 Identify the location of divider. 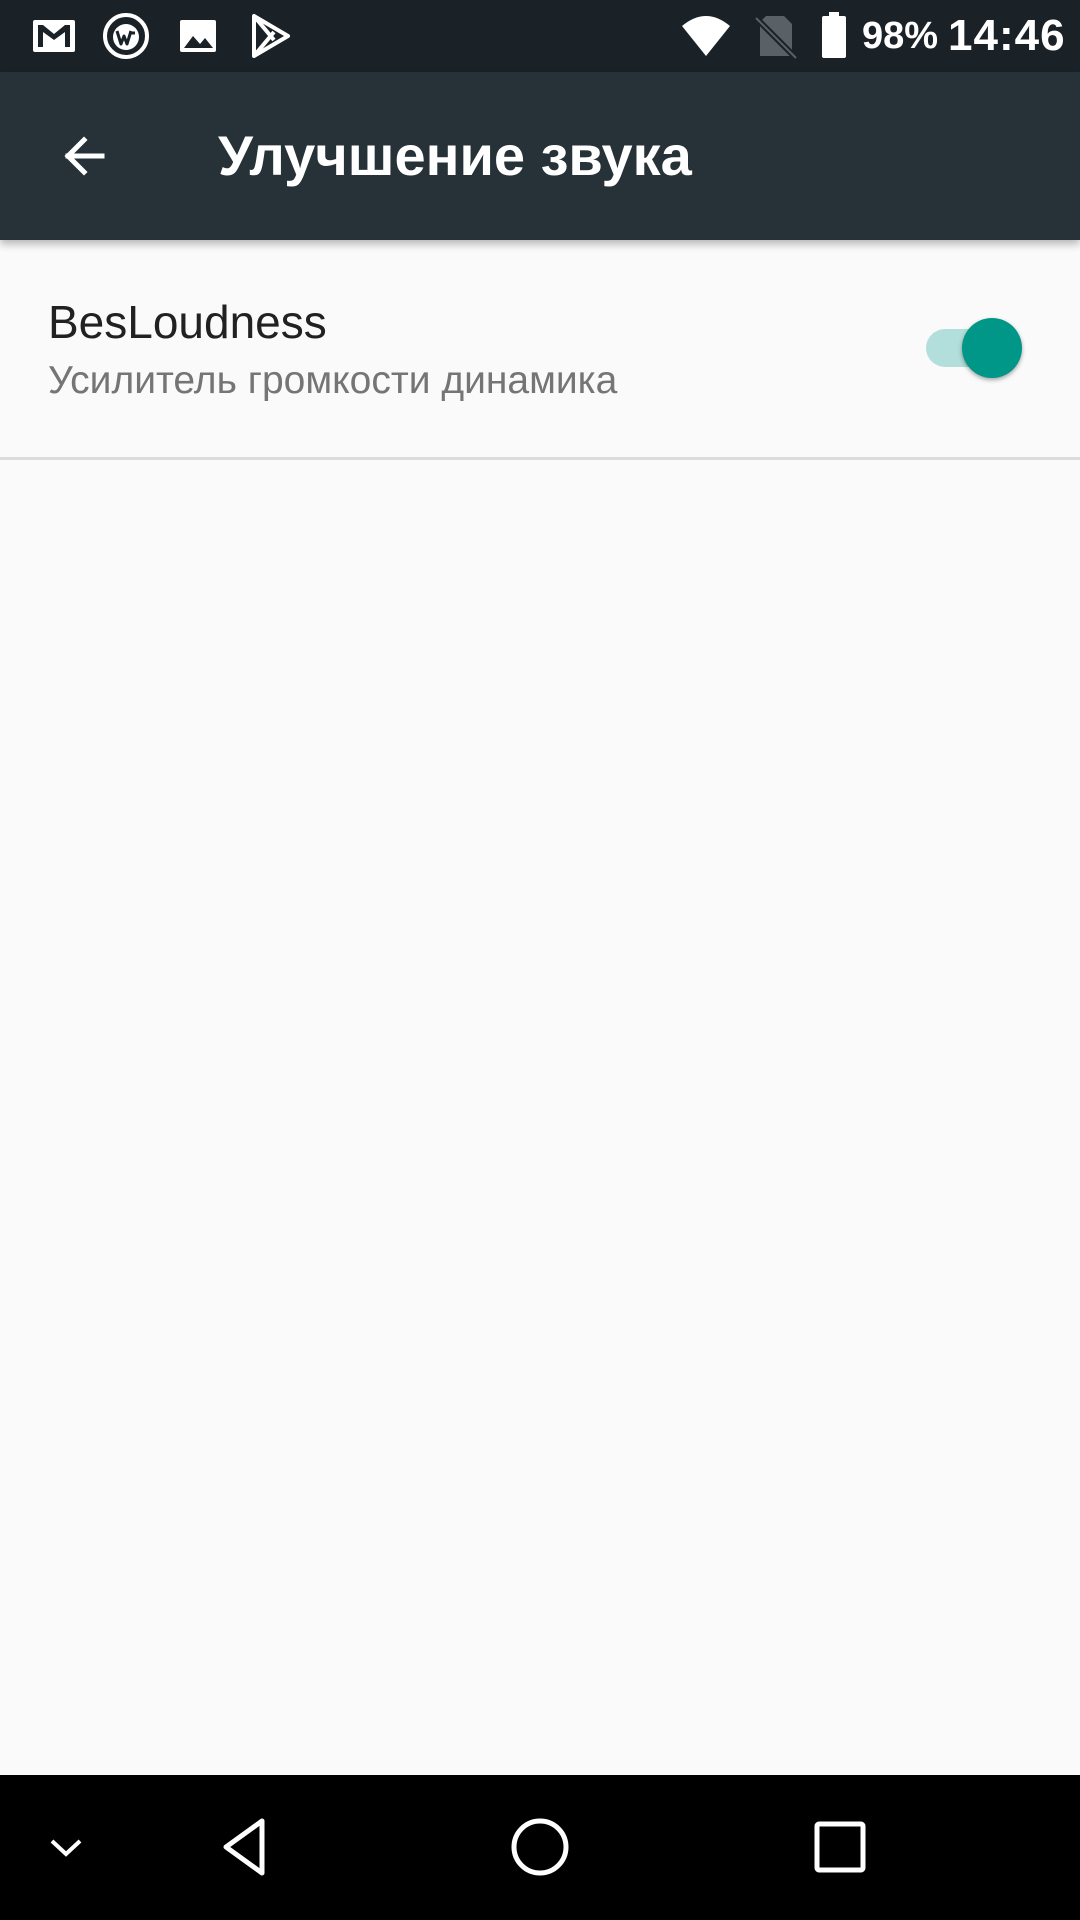
(540, 458).